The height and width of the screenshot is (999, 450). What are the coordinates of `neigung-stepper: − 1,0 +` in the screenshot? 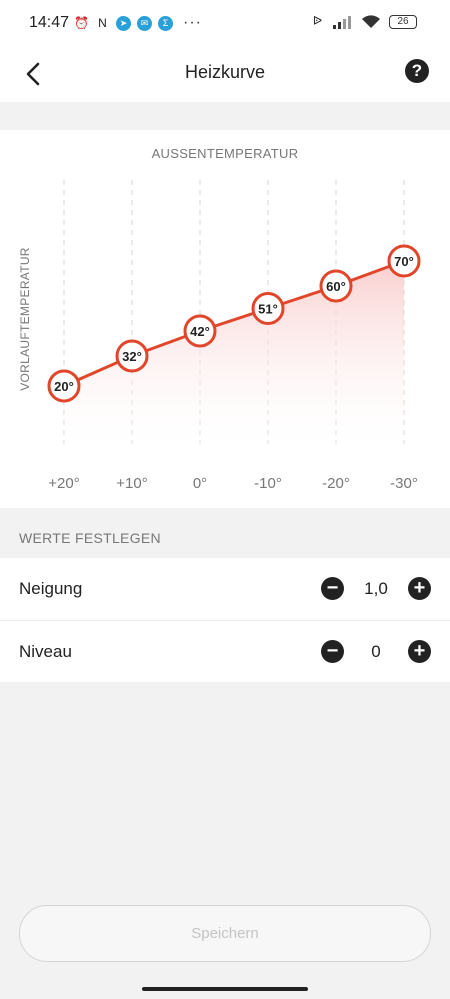 It's located at (376, 588).